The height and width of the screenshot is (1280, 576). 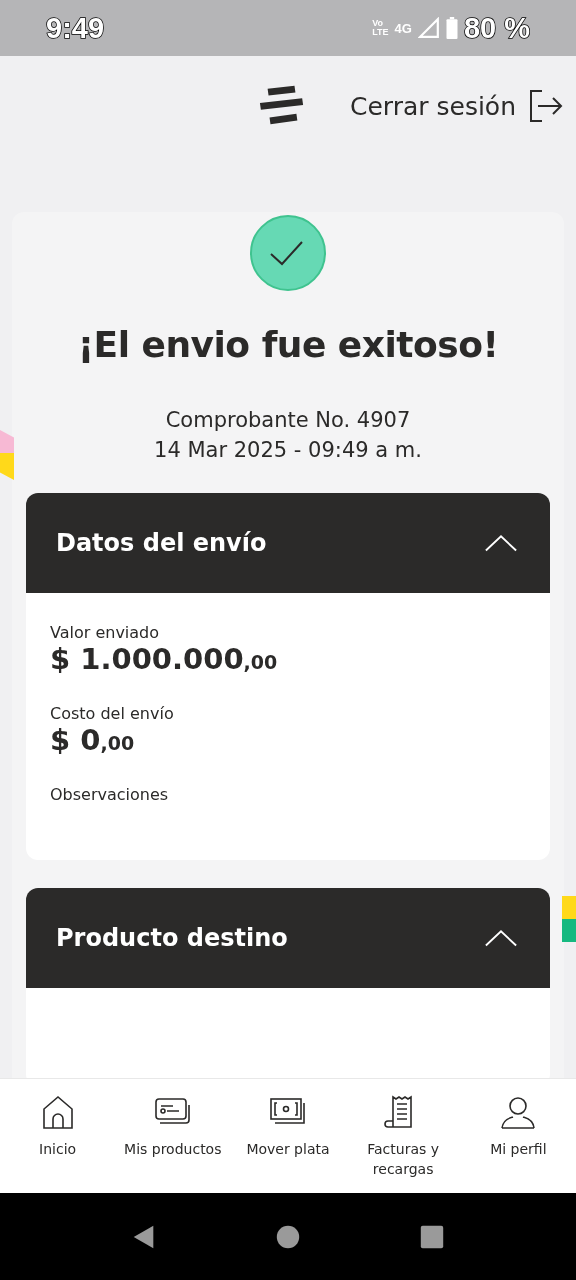 What do you see at coordinates (496, 28) in the screenshot?
I see `battery-percent: 80 %` at bounding box center [496, 28].